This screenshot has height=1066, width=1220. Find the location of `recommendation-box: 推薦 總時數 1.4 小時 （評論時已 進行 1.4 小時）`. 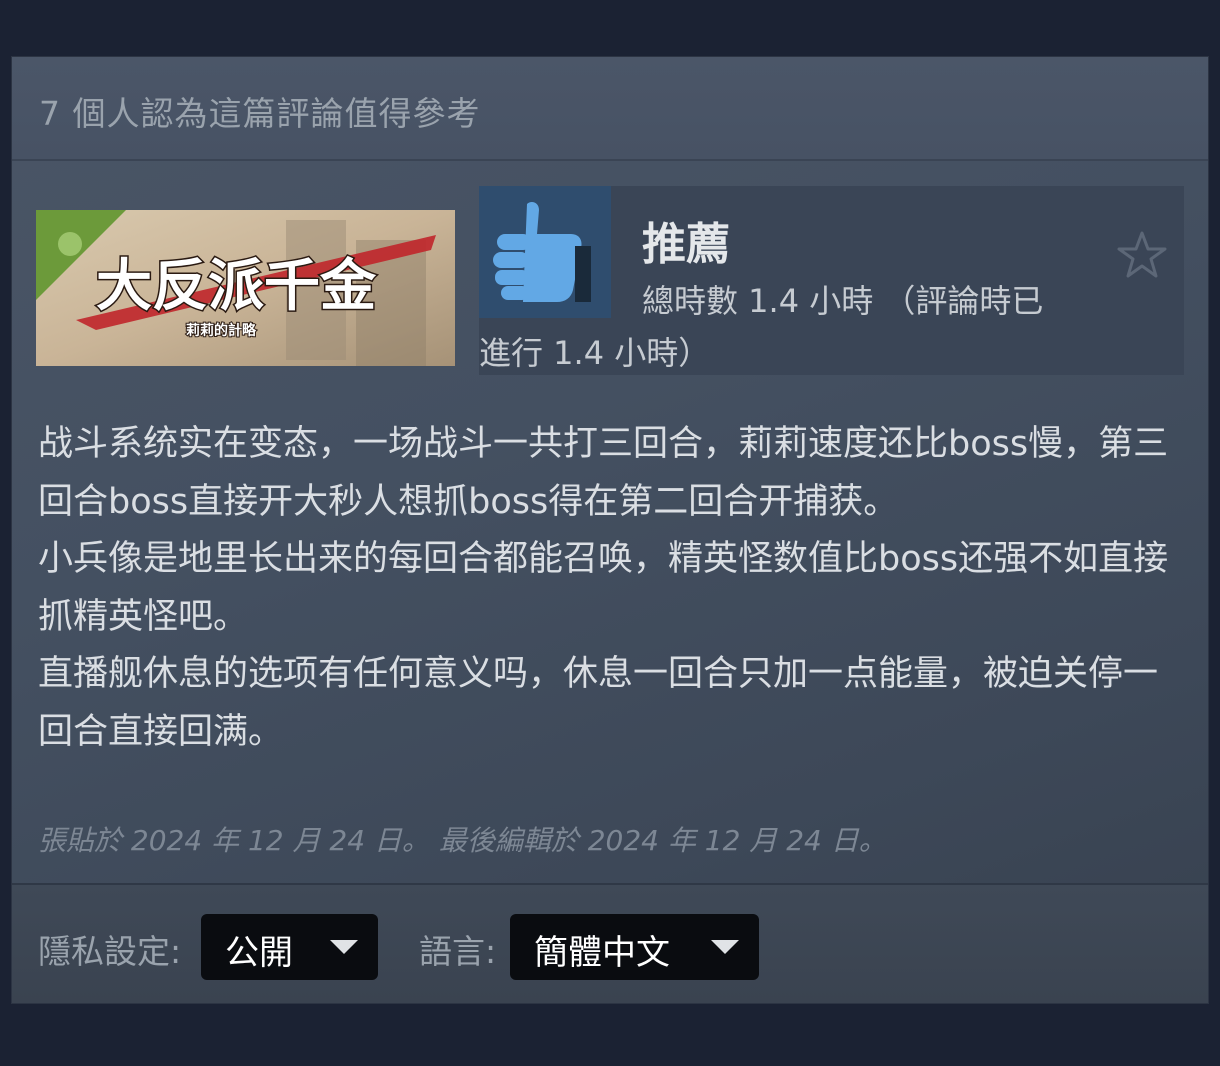

recommendation-box: 推薦 總時數 1.4 小時 （評論時已 進行 1.4 小時） is located at coordinates (831, 280).